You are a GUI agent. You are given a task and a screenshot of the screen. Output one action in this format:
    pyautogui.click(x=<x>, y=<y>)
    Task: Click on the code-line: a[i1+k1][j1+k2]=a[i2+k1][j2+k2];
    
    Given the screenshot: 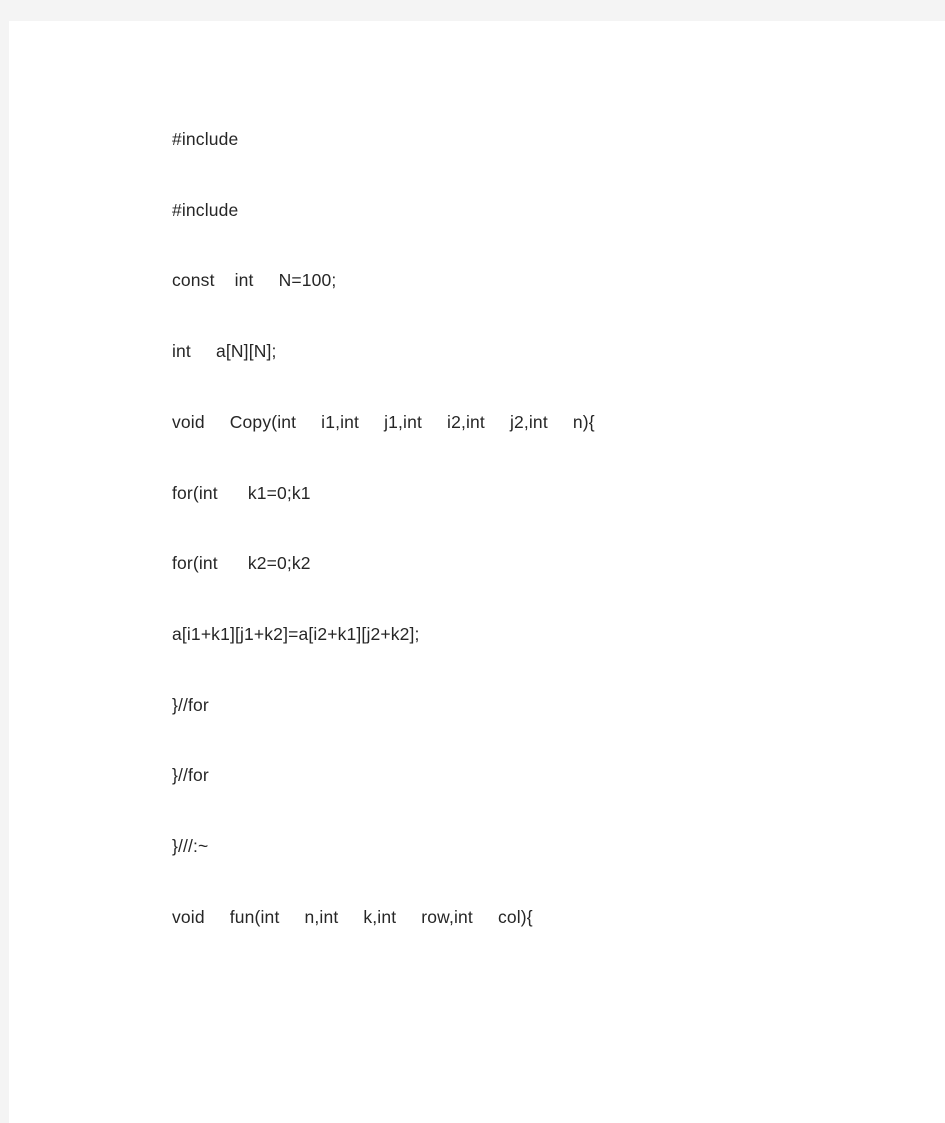 What is the action you would take?
    pyautogui.click(x=296, y=633)
    